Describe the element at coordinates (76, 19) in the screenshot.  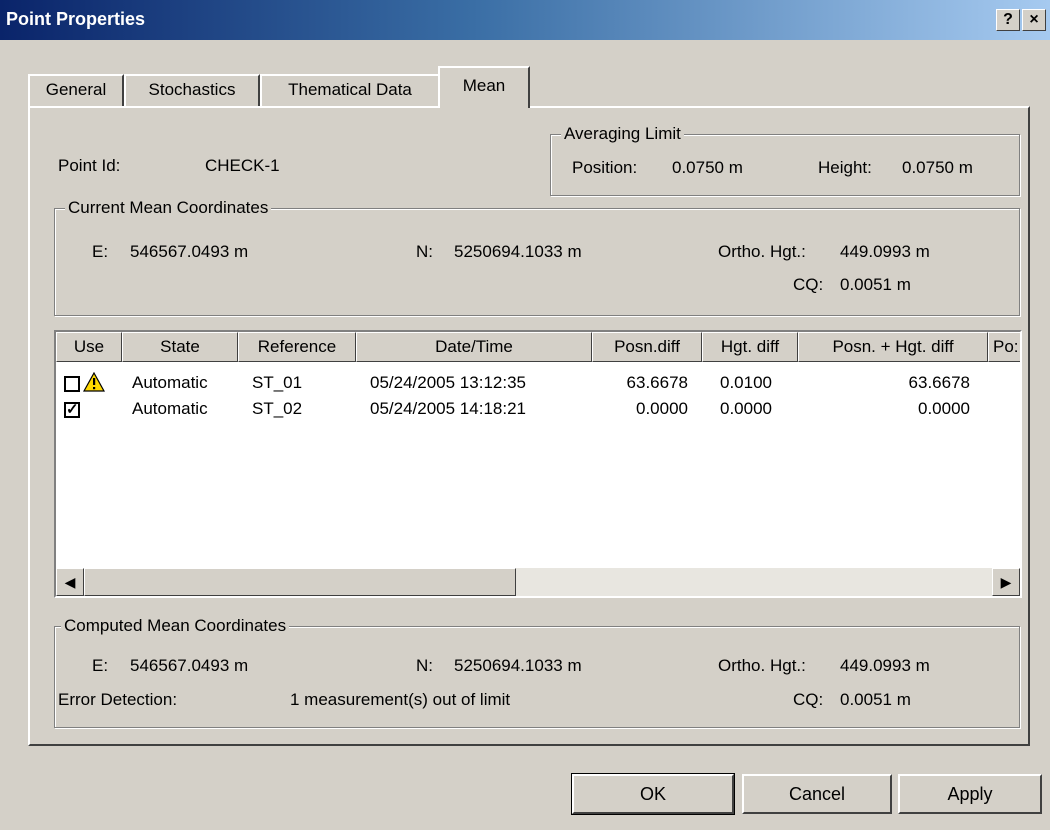
I see `window-title: Point Properties` at that location.